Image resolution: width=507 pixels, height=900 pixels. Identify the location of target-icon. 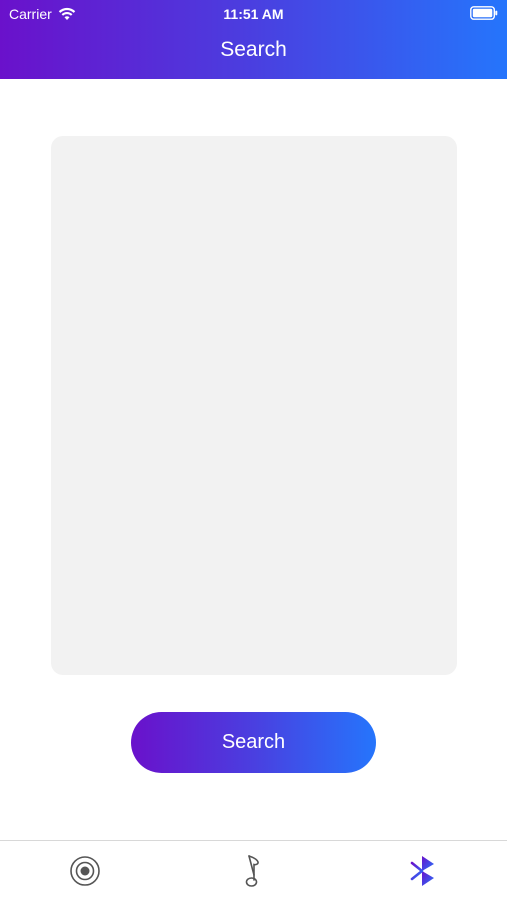
(85, 871).